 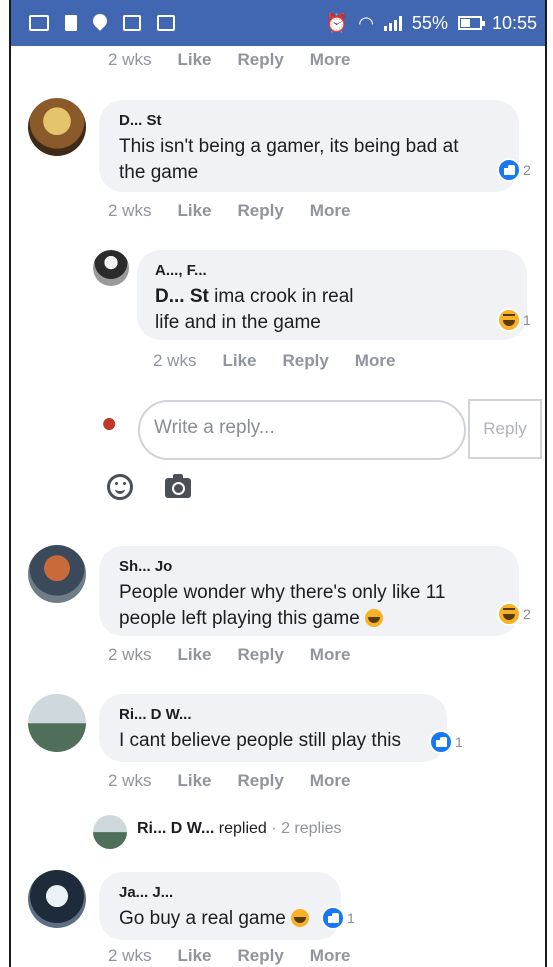 What do you see at coordinates (182, 296) in the screenshot?
I see `mention-link: D... St` at bounding box center [182, 296].